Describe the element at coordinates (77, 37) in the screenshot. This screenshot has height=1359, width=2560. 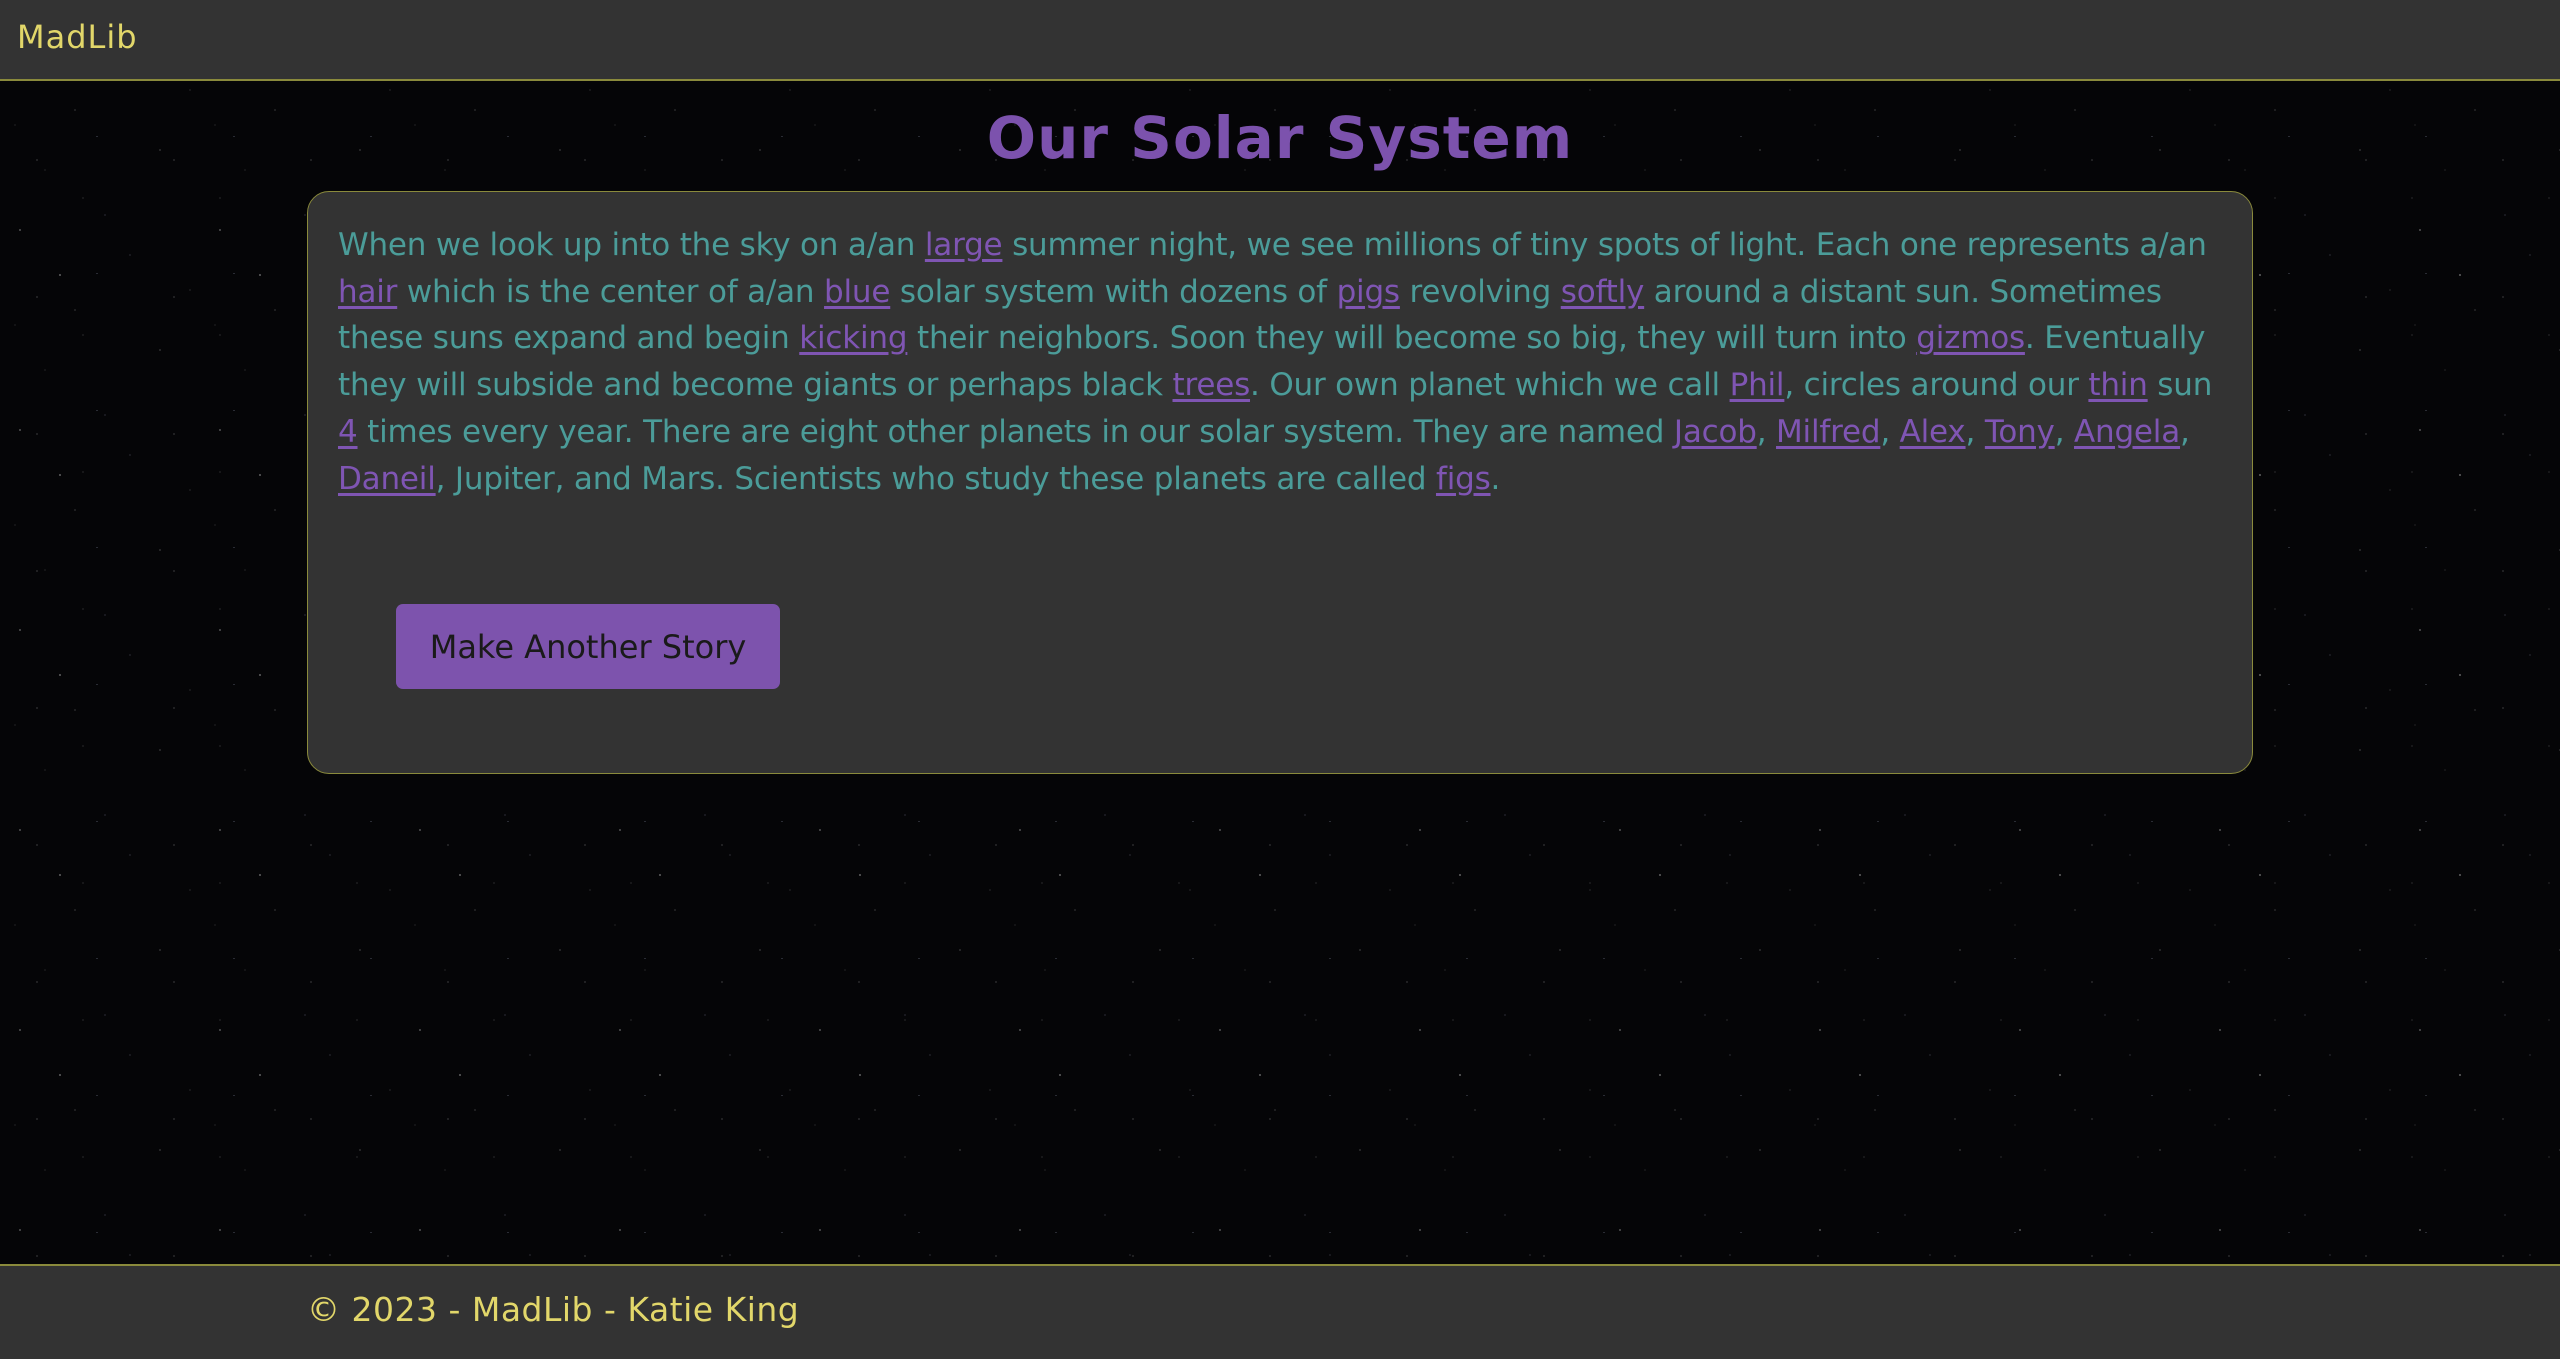
I see `brand-link: MadLib` at that location.